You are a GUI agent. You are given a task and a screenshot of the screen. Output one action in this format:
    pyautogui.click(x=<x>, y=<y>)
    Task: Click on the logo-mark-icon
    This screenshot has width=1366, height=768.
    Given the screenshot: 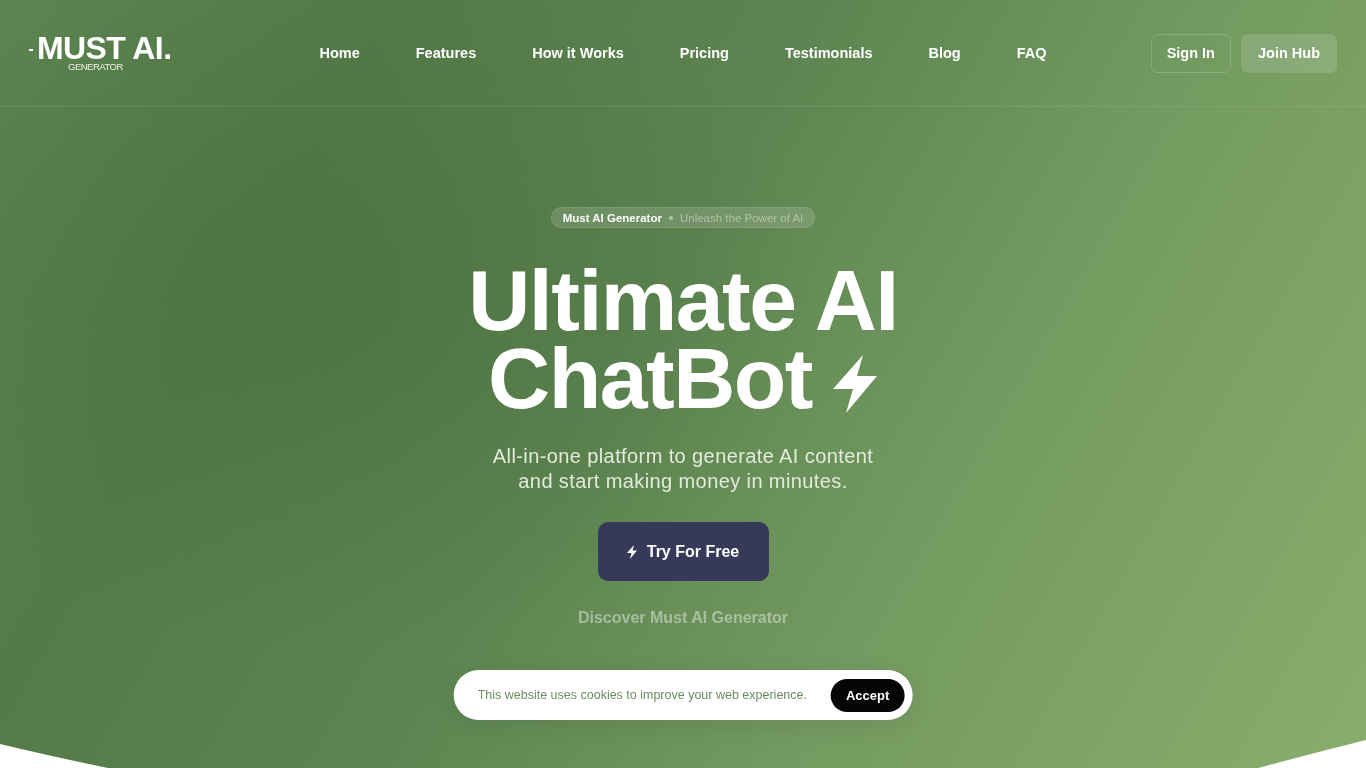 What is the action you would take?
    pyautogui.click(x=31, y=49)
    